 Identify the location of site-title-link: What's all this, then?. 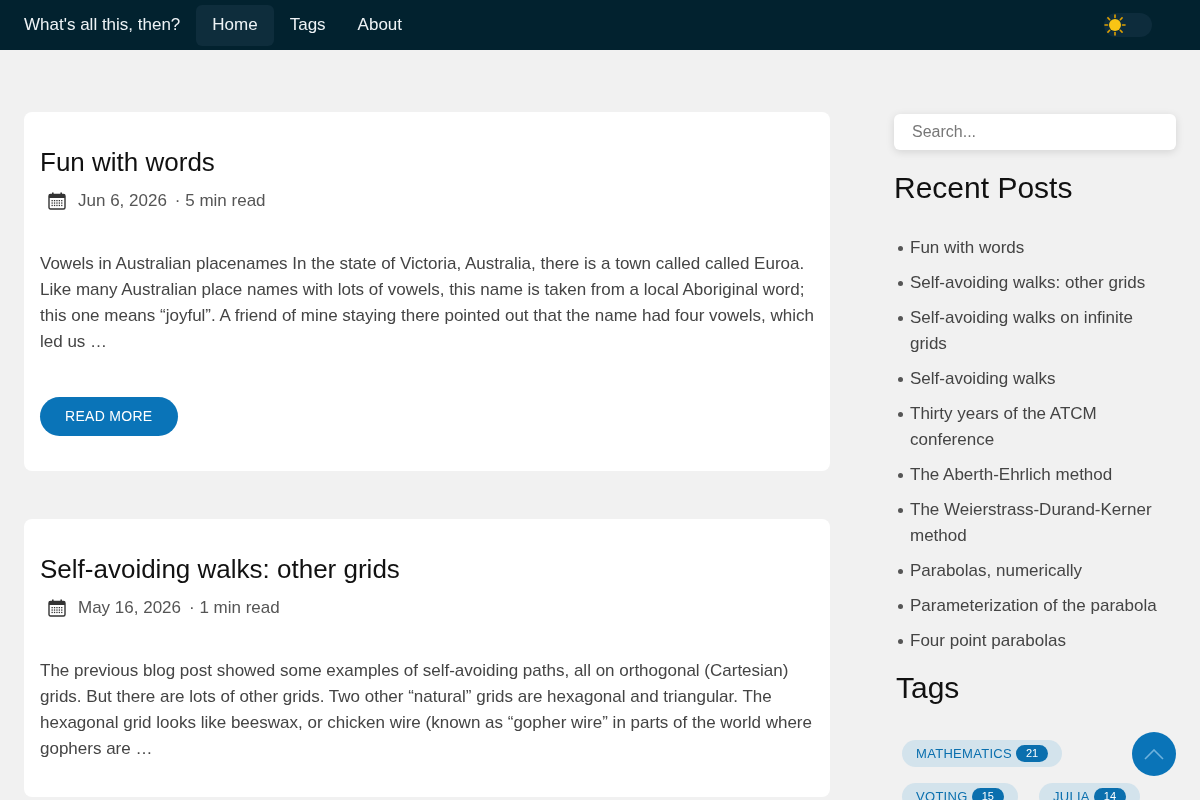
(102, 25).